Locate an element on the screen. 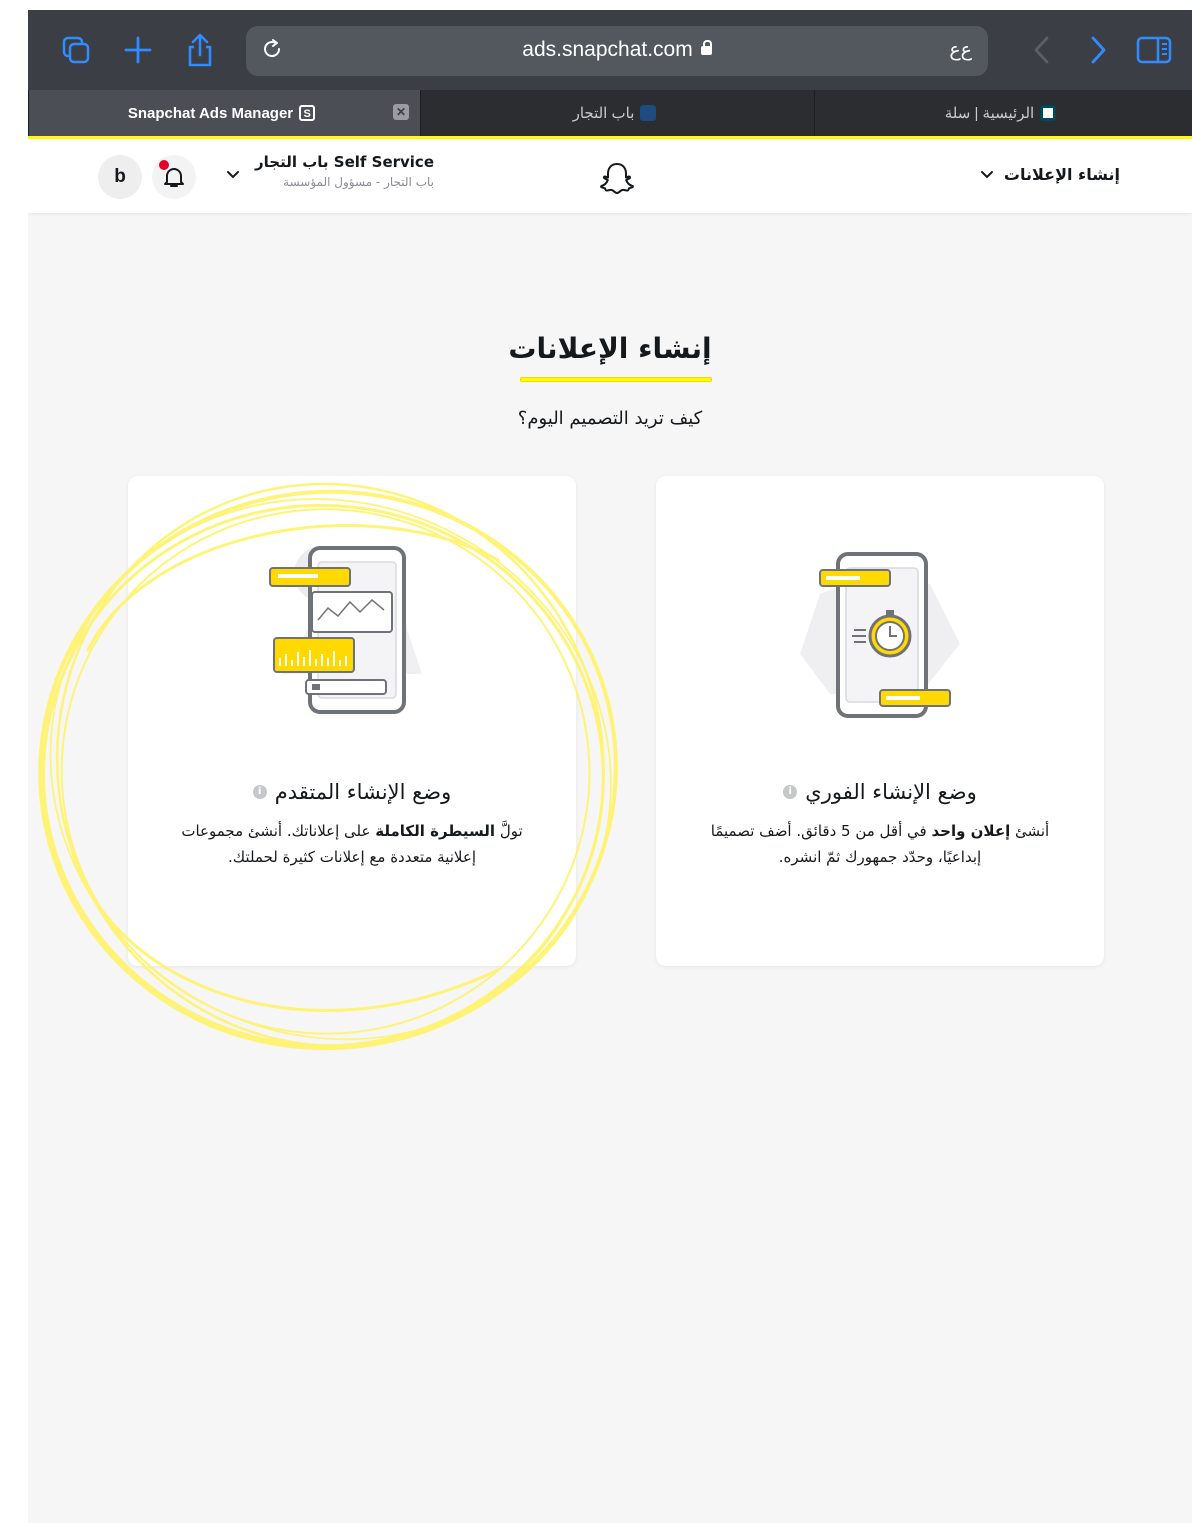 The height and width of the screenshot is (1523, 1192). browser-toolbar: ads.snapchat.com ﻉﻉ is located at coordinates (610, 50).